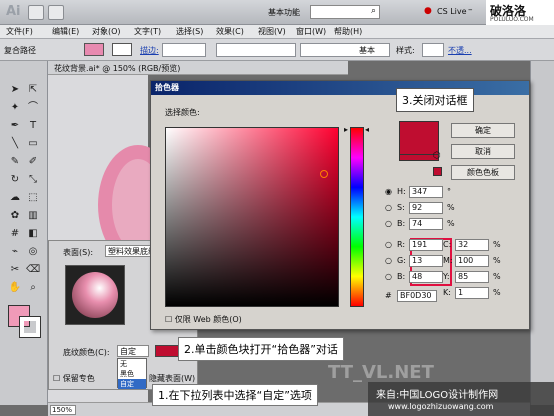 The width and height of the screenshot is (554, 416). What do you see at coordinates (512, 19) in the screenshot?
I see `corner-brand-url: POLULUO.COM` at bounding box center [512, 19].